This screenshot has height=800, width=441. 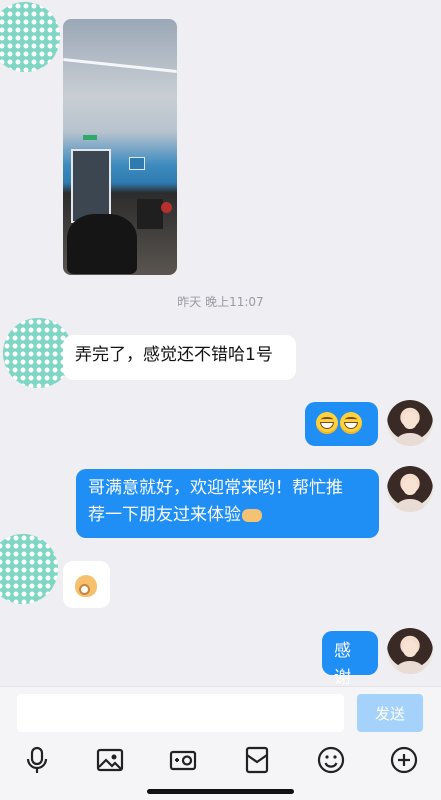 I want to click on photo-machine, so click(x=150, y=214).